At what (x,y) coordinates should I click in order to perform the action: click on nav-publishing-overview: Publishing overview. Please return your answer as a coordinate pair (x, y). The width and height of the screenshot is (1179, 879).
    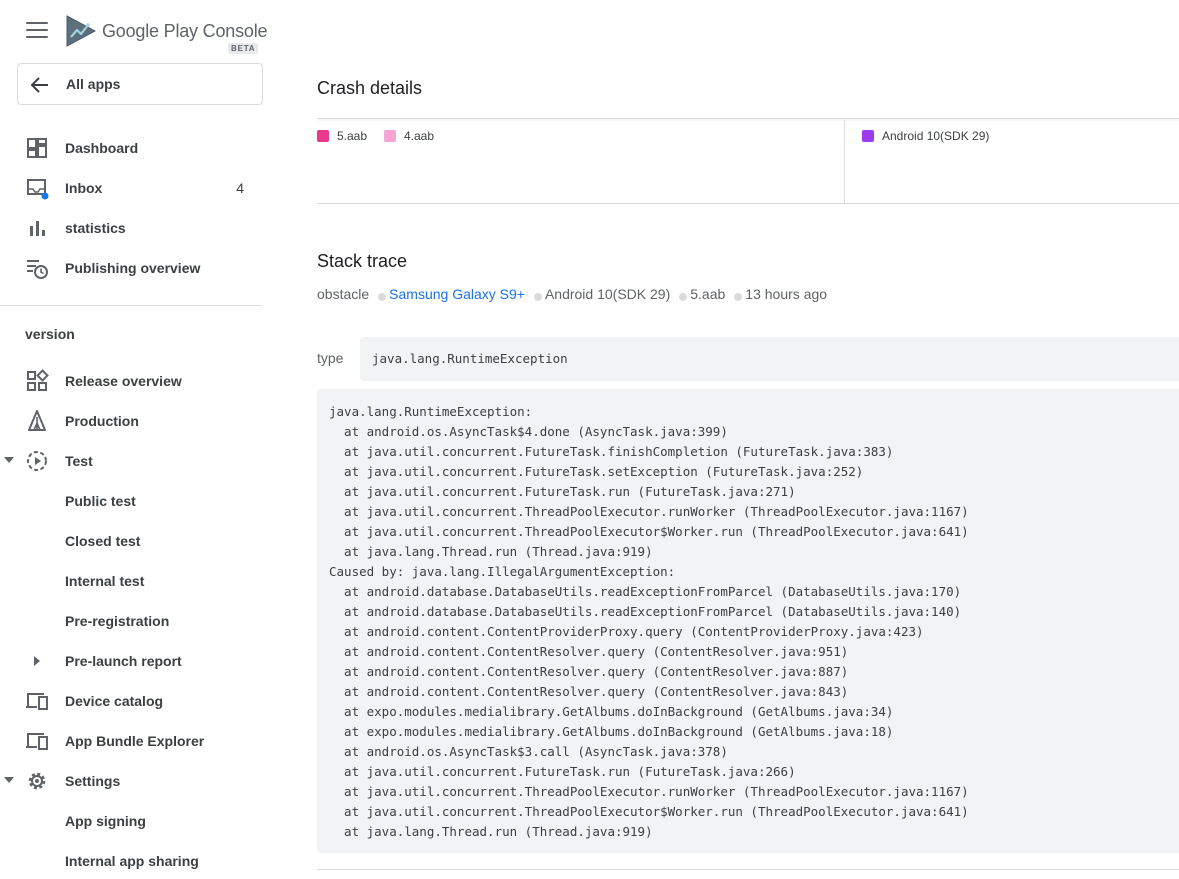
    Looking at the image, I should click on (131, 268).